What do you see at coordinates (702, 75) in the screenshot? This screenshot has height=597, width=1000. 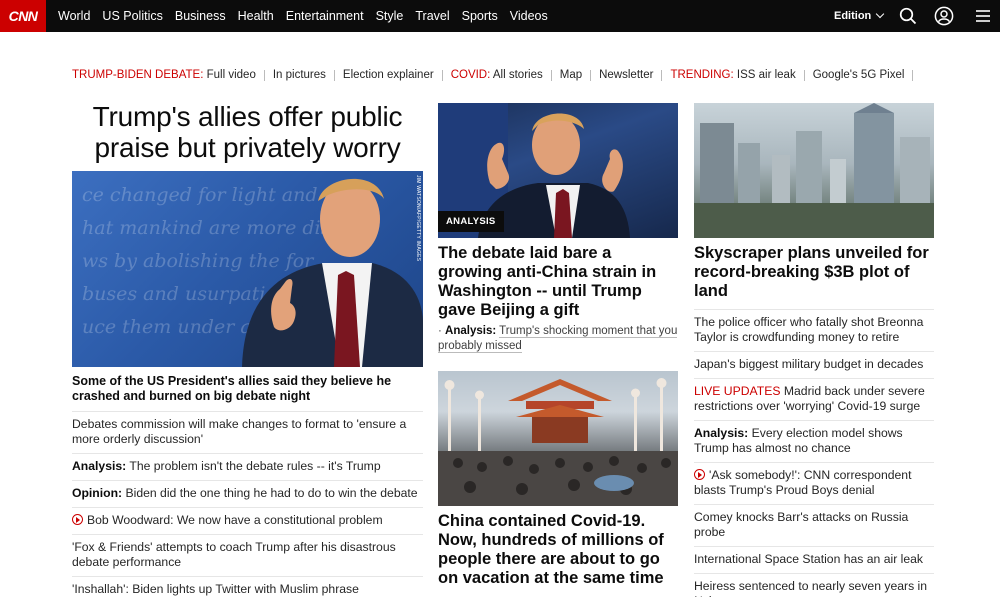 I see `ticker-label: TRENDING:` at bounding box center [702, 75].